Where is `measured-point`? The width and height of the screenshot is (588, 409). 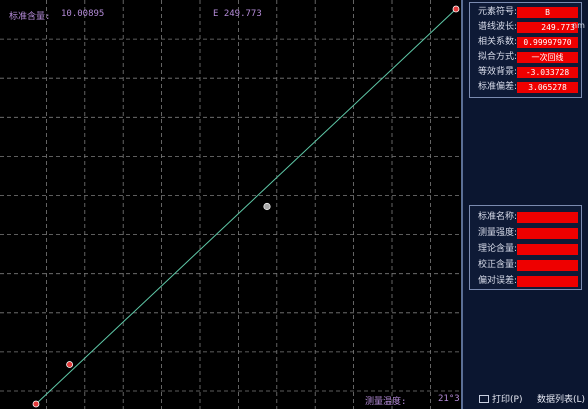
measured-point is located at coordinates (267, 206).